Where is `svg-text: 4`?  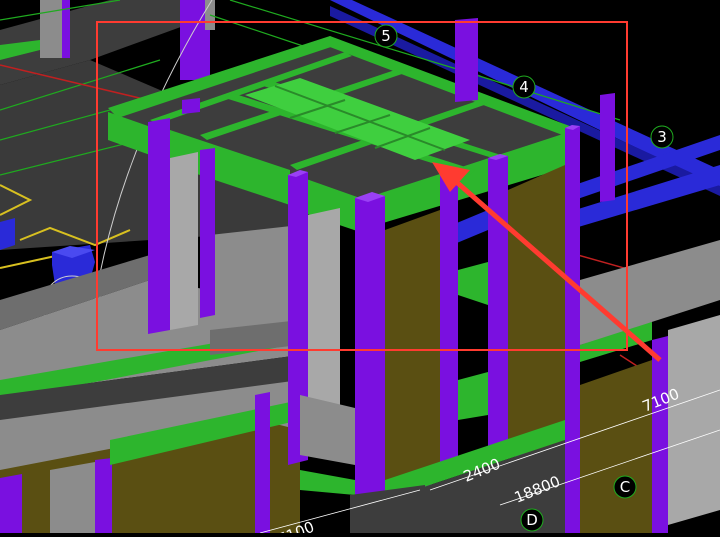 svg-text: 4 is located at coordinates (524, 87).